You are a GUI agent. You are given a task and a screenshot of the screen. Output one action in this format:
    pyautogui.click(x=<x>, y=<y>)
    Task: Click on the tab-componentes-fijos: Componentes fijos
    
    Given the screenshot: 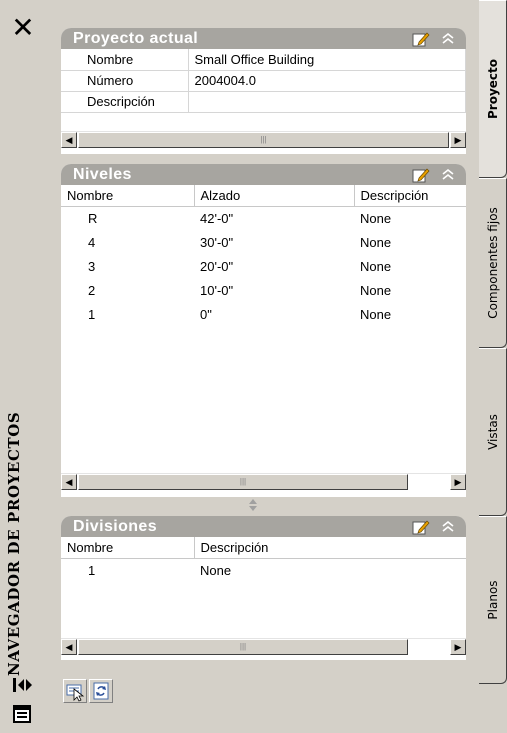 What is the action you would take?
    pyautogui.click(x=493, y=263)
    